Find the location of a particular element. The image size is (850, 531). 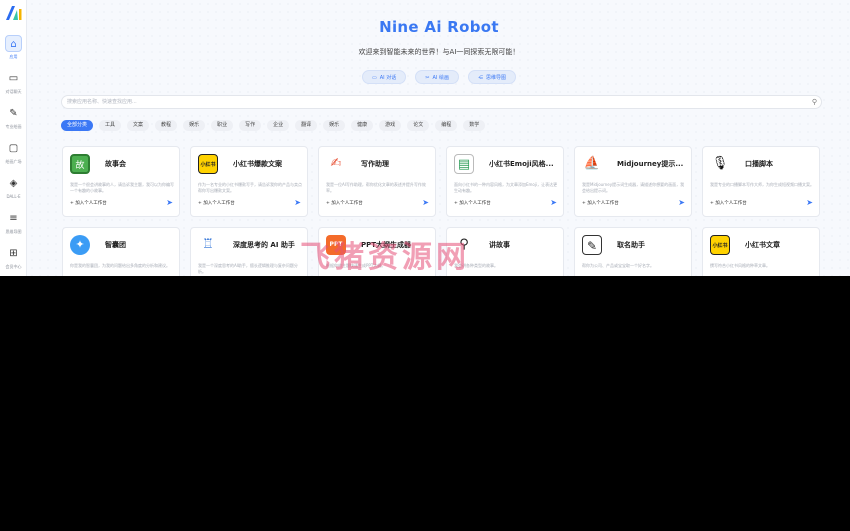

category-tab: 工具 is located at coordinates (110, 125).